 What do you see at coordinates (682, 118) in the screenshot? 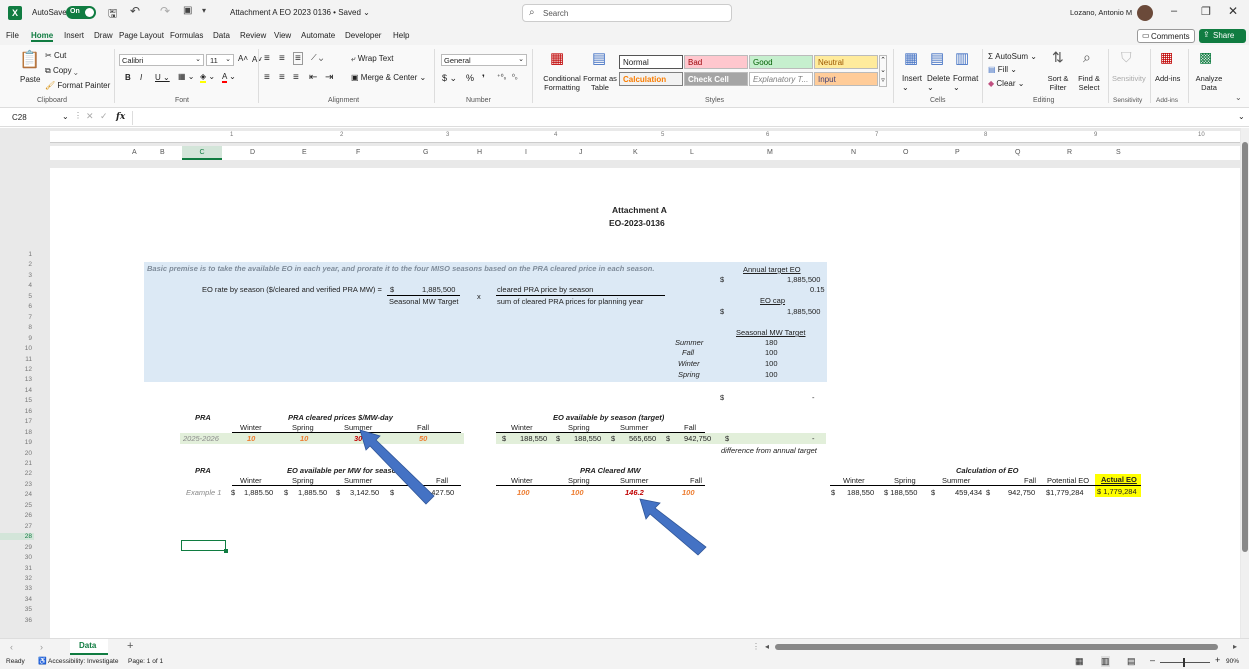
I see `formula-input` at bounding box center [682, 118].